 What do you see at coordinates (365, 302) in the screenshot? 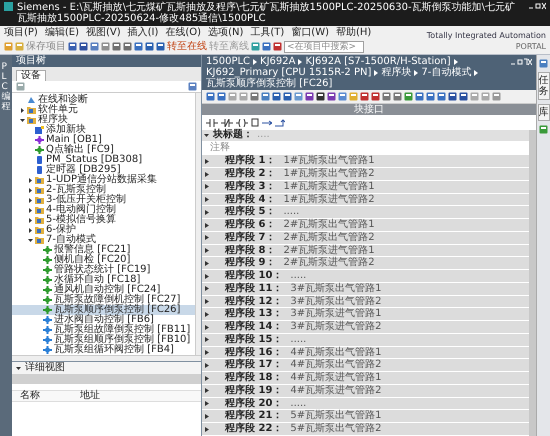
I see `network-row: 程序段 12： 3#瓦斯泵出气管路2` at bounding box center [365, 302].